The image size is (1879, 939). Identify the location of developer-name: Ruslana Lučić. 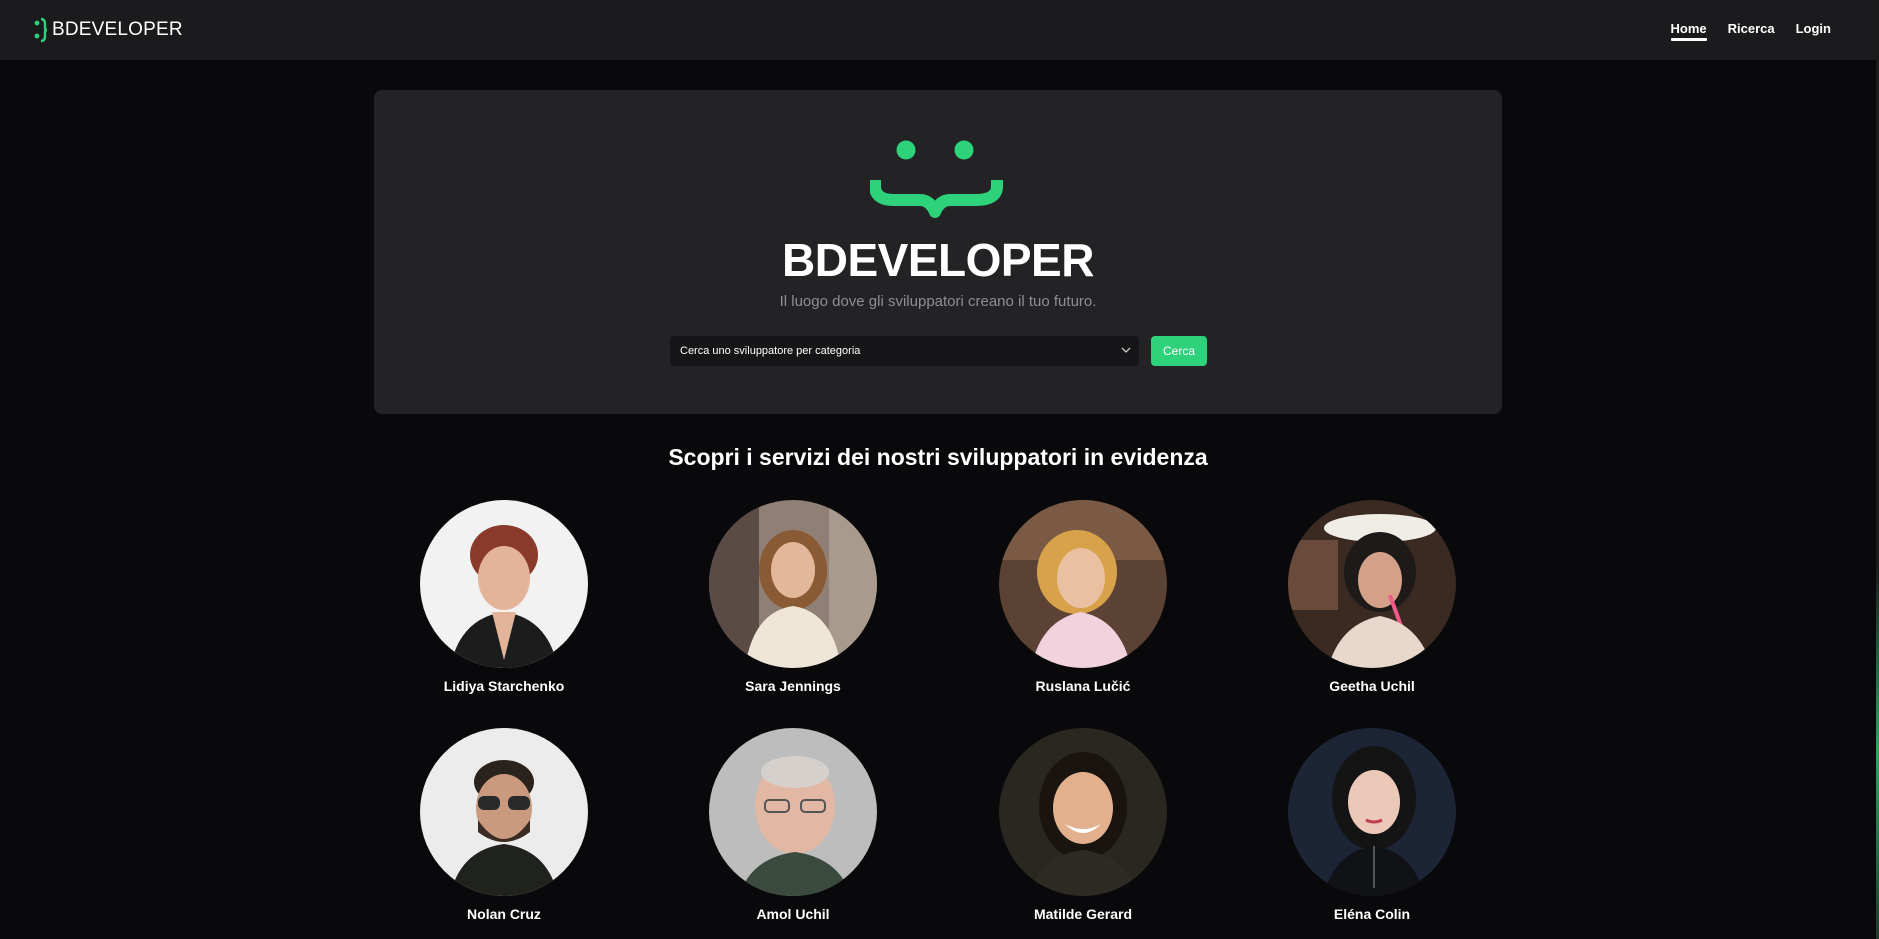
(1083, 686).